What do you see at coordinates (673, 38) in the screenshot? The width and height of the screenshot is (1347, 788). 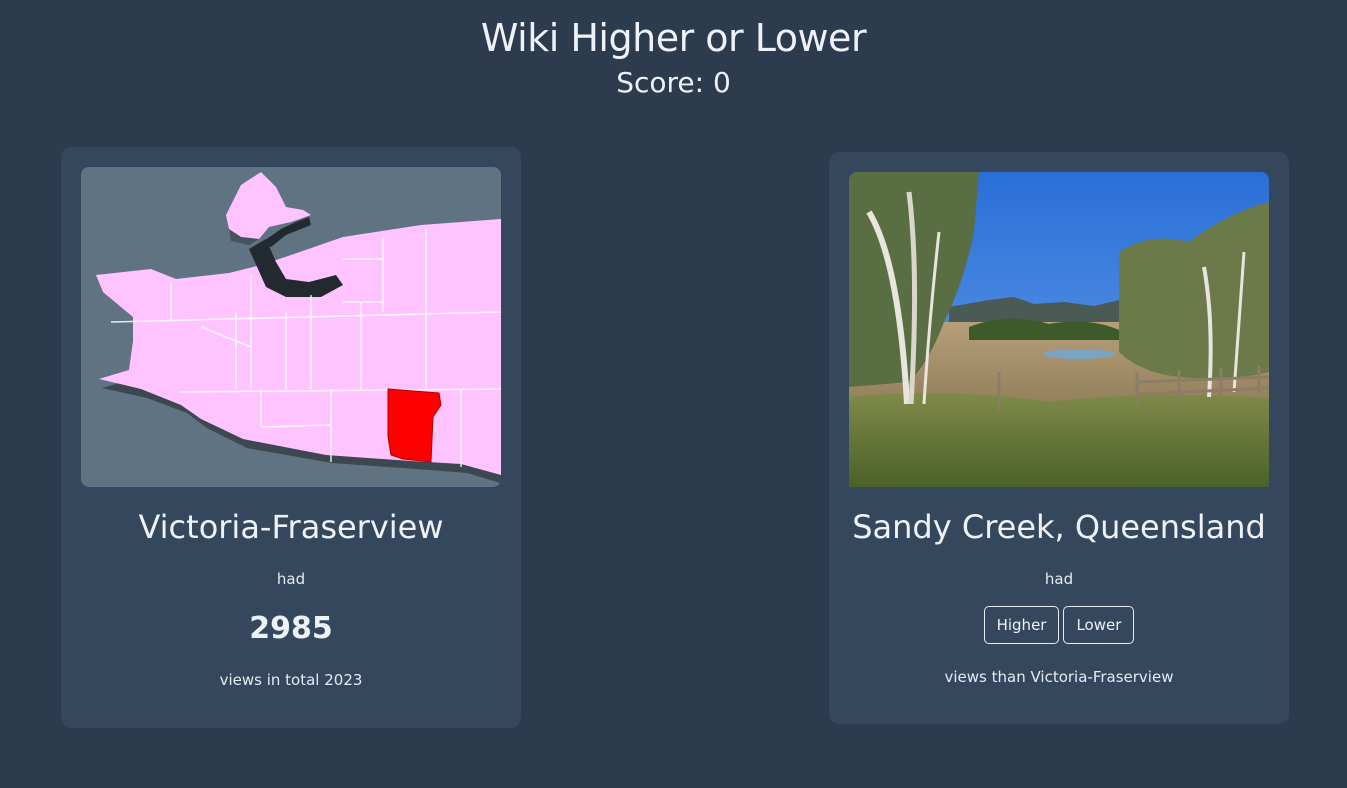 I see `page-title: Wiki Higher or Lower` at bounding box center [673, 38].